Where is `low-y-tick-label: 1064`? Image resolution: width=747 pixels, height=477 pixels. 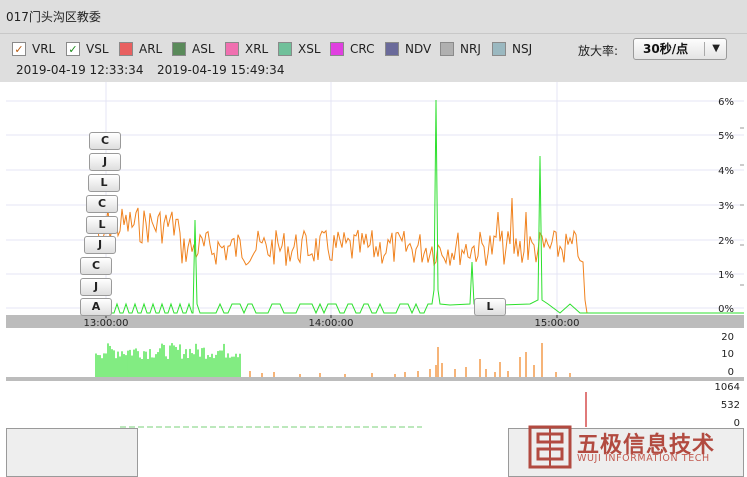 low-y-tick-label: 1064 is located at coordinates (727, 387).